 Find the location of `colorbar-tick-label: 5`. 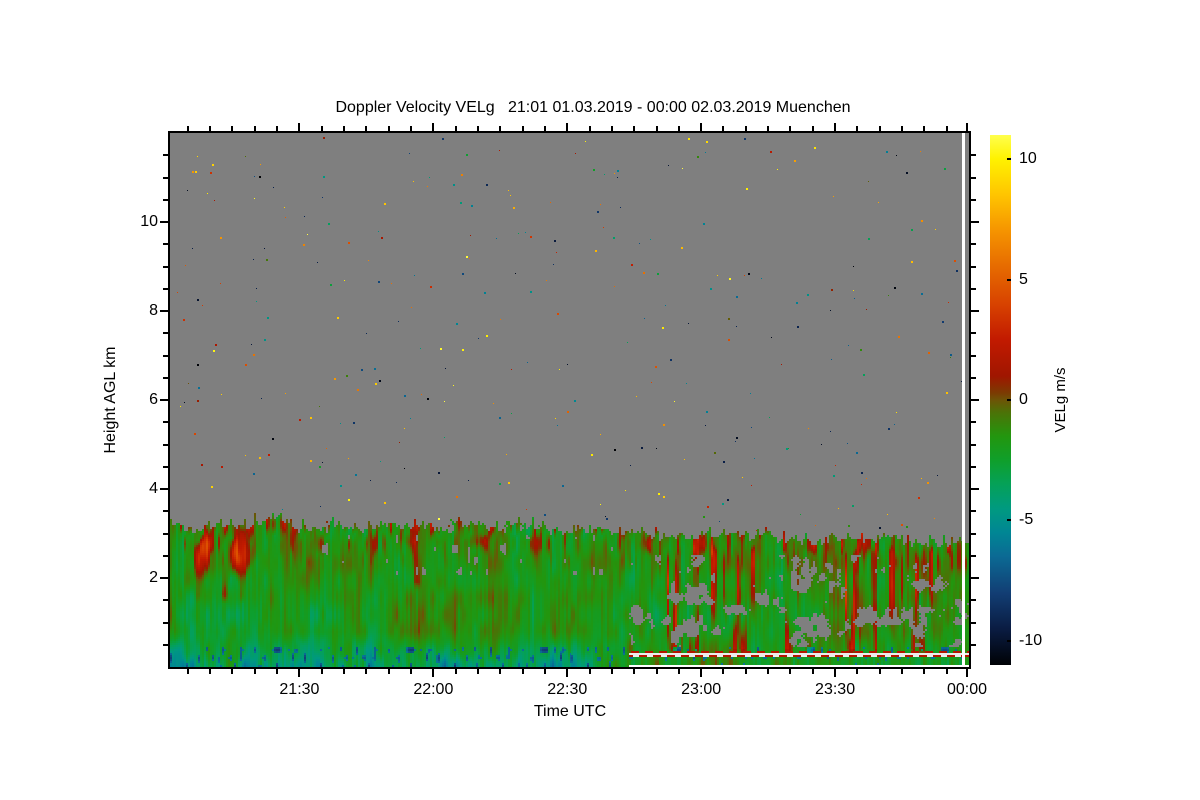

colorbar-tick-label: 5 is located at coordinates (1023, 279).